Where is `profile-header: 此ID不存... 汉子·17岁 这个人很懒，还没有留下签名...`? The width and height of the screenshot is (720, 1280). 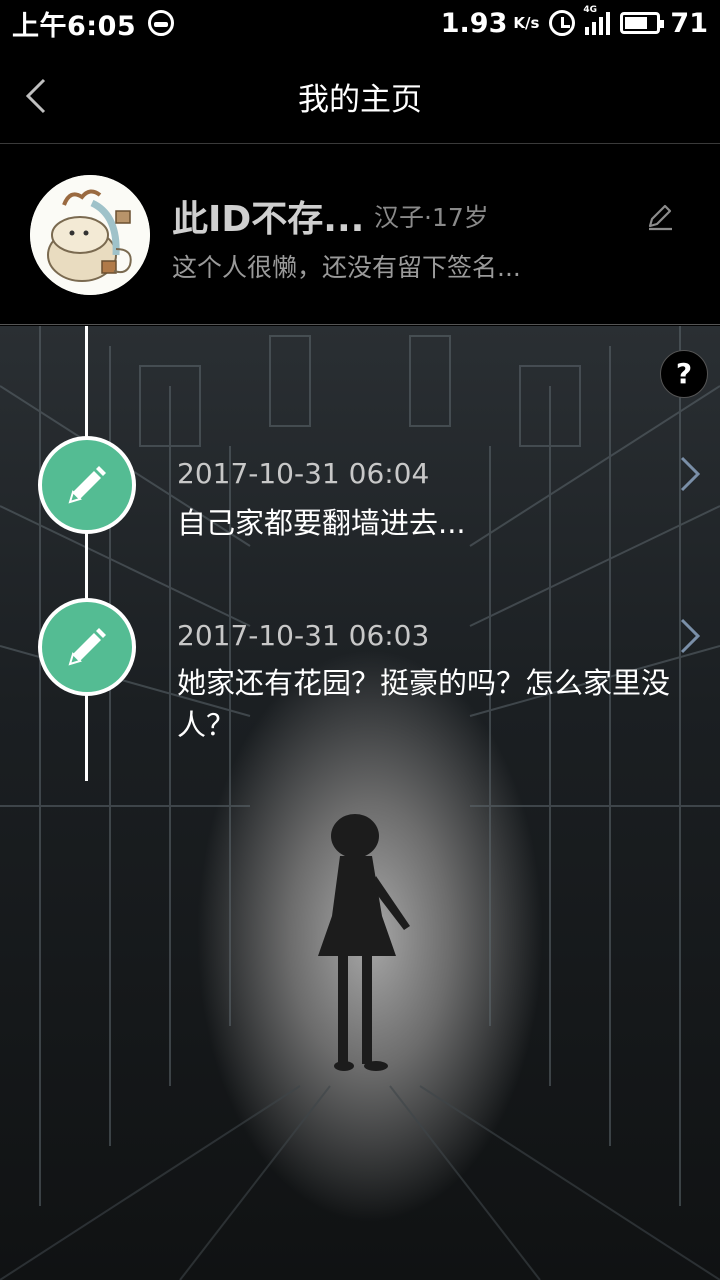 profile-header: 此ID不存... 汉子·17岁 这个人很懒，还没有留下签名... is located at coordinates (360, 235).